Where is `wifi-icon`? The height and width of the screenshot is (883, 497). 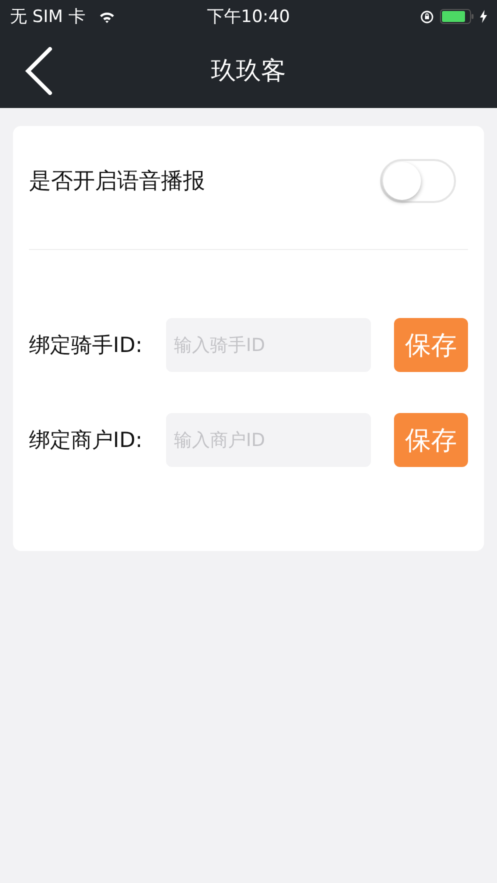 wifi-icon is located at coordinates (107, 16).